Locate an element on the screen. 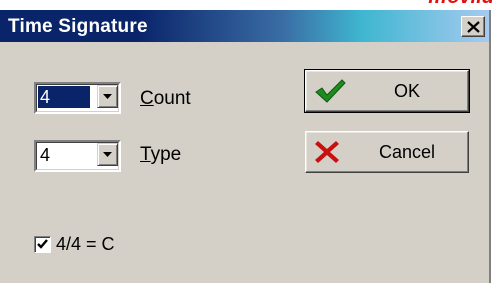 This screenshot has height=283, width=494. type-combobox: 4 is located at coordinates (77, 156).